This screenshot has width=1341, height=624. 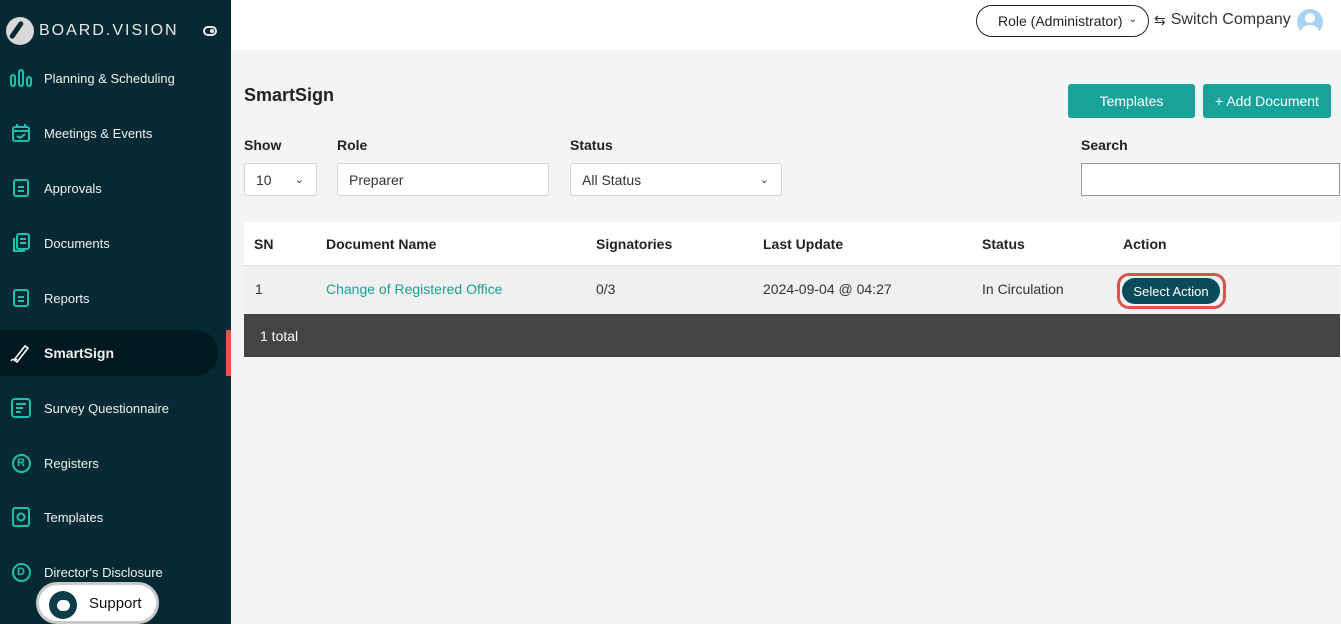 I want to click on active-indicator, so click(x=228, y=353).